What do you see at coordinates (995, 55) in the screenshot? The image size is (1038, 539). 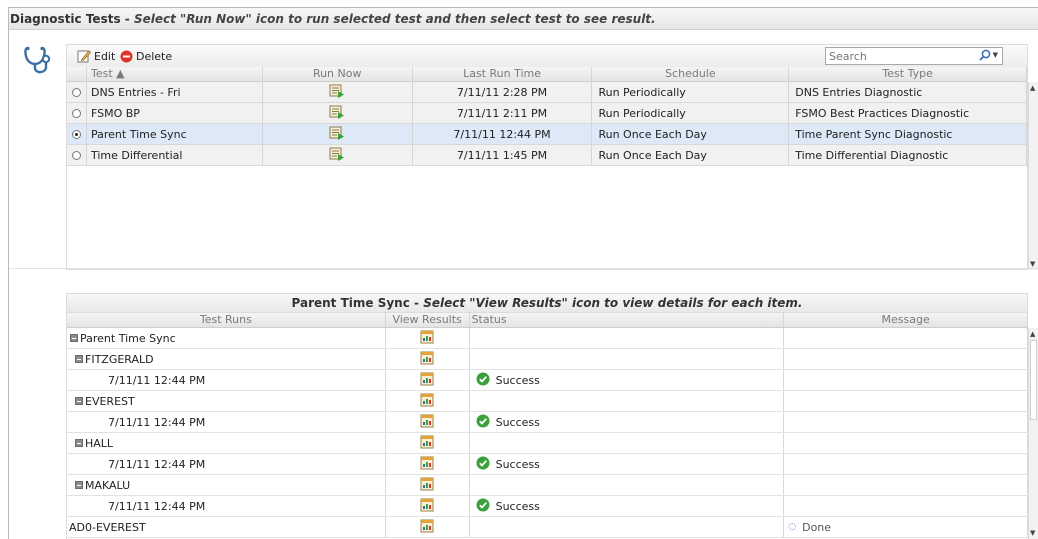 I see `chevron-down-icon: ▼` at bounding box center [995, 55].